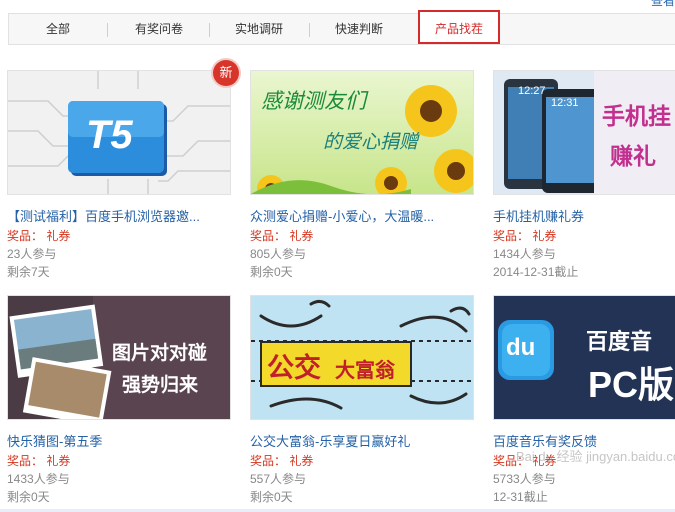  What do you see at coordinates (226, 73) in the screenshot?
I see `new-badge: 新` at bounding box center [226, 73].